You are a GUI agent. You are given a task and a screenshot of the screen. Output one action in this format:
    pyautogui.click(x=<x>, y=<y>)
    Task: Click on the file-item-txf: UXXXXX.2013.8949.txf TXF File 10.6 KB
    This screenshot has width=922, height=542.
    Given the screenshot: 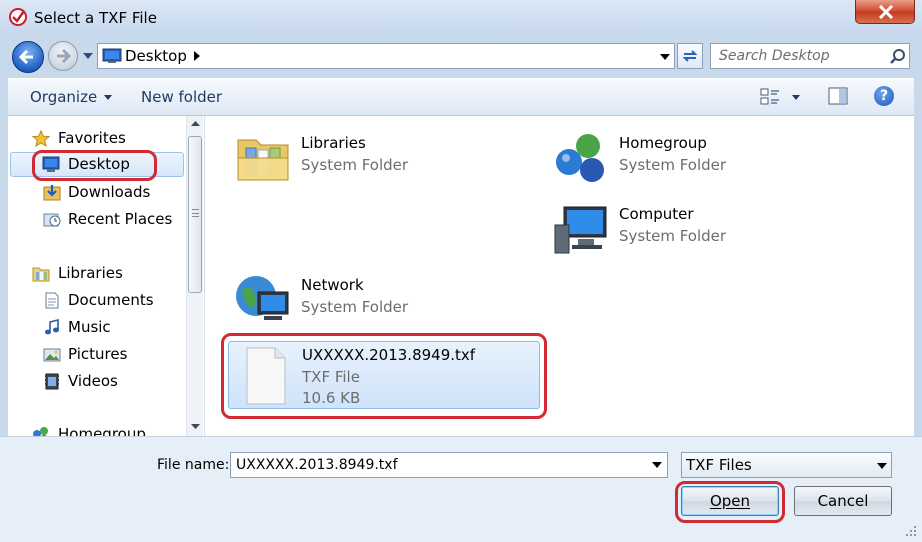 What is the action you would take?
    pyautogui.click(x=384, y=375)
    